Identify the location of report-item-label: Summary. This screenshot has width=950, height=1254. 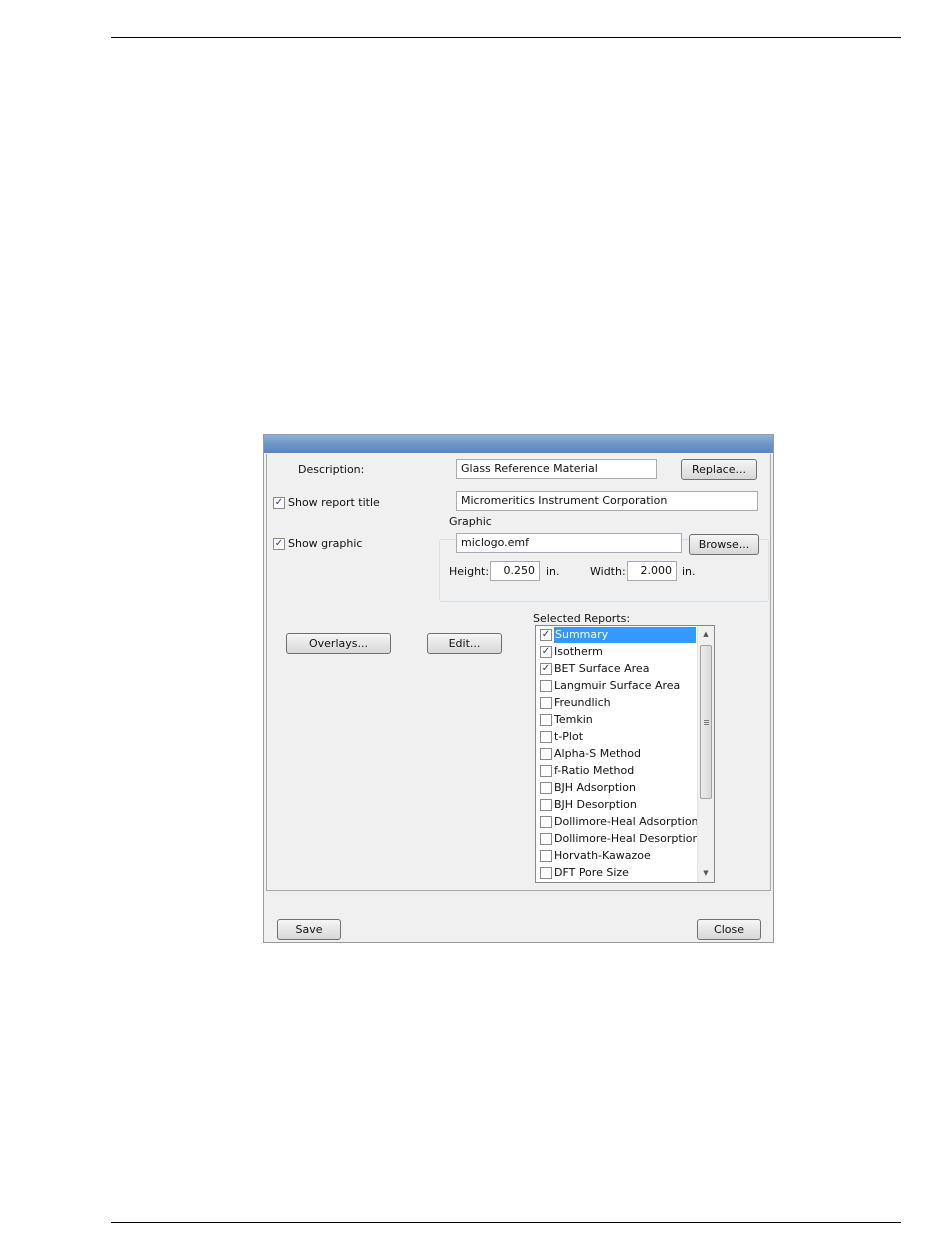
(625, 635).